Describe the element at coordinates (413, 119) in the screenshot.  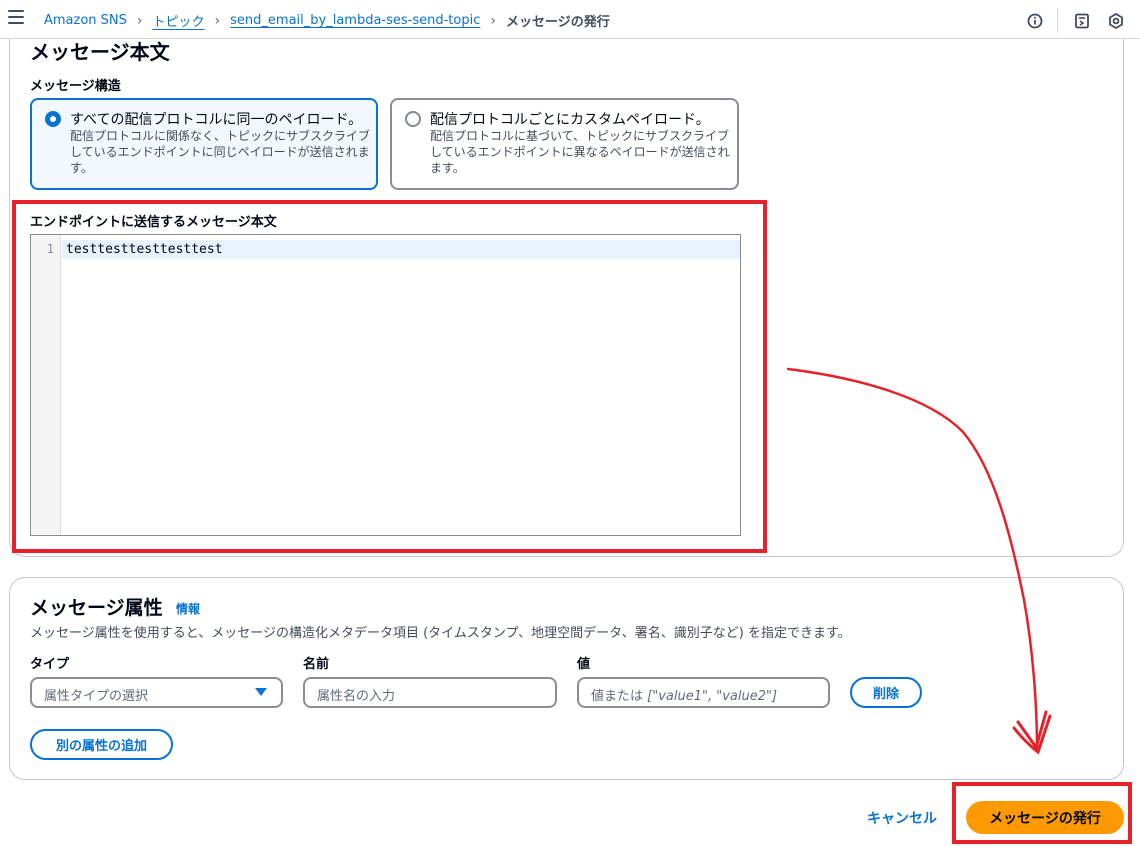
I see `radio-unselected-icon` at that location.